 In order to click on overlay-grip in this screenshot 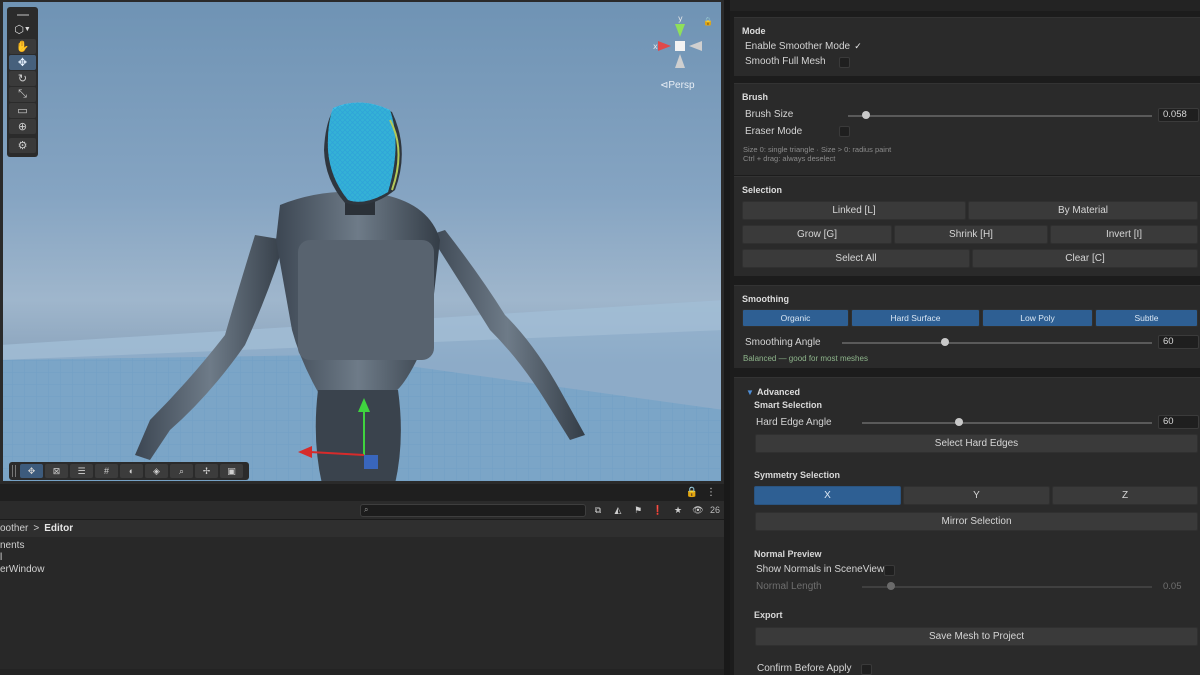, I will do `click(14, 471)`.